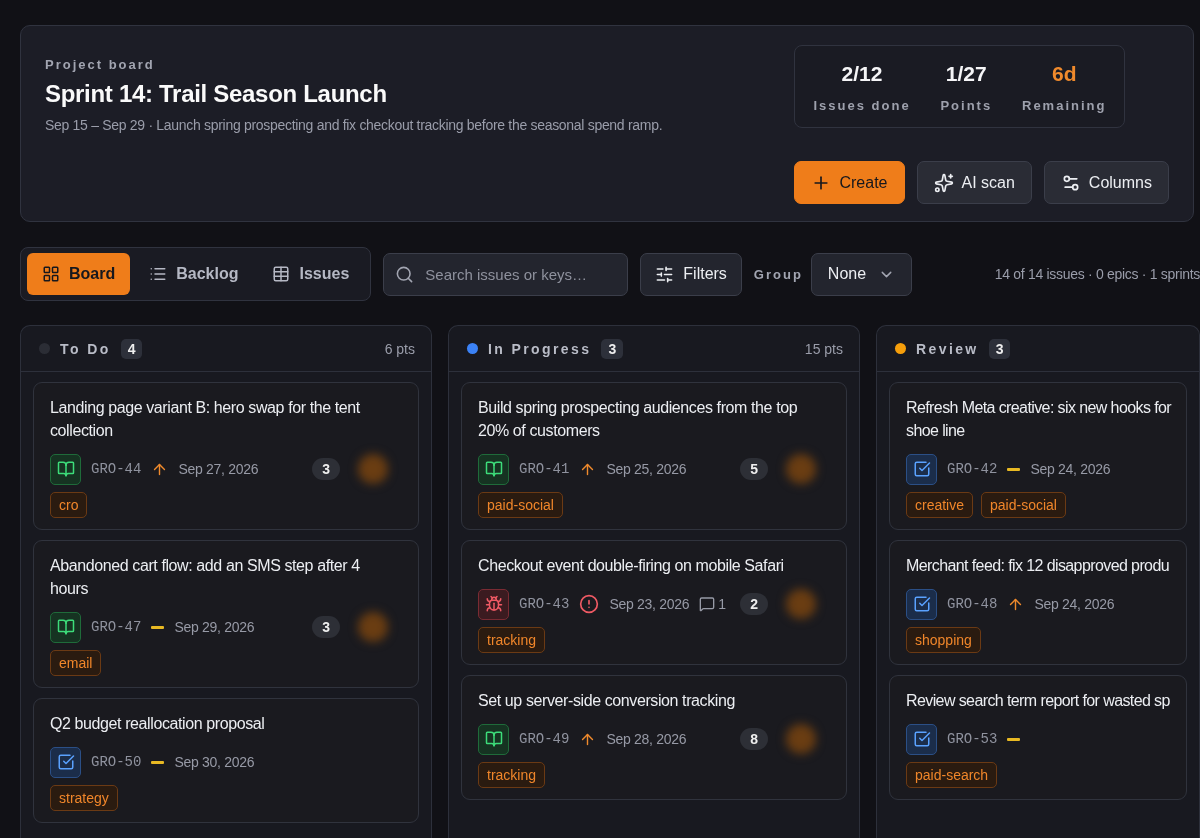  Describe the element at coordinates (311, 274) in the screenshot. I see `view-tab: Issues` at that location.